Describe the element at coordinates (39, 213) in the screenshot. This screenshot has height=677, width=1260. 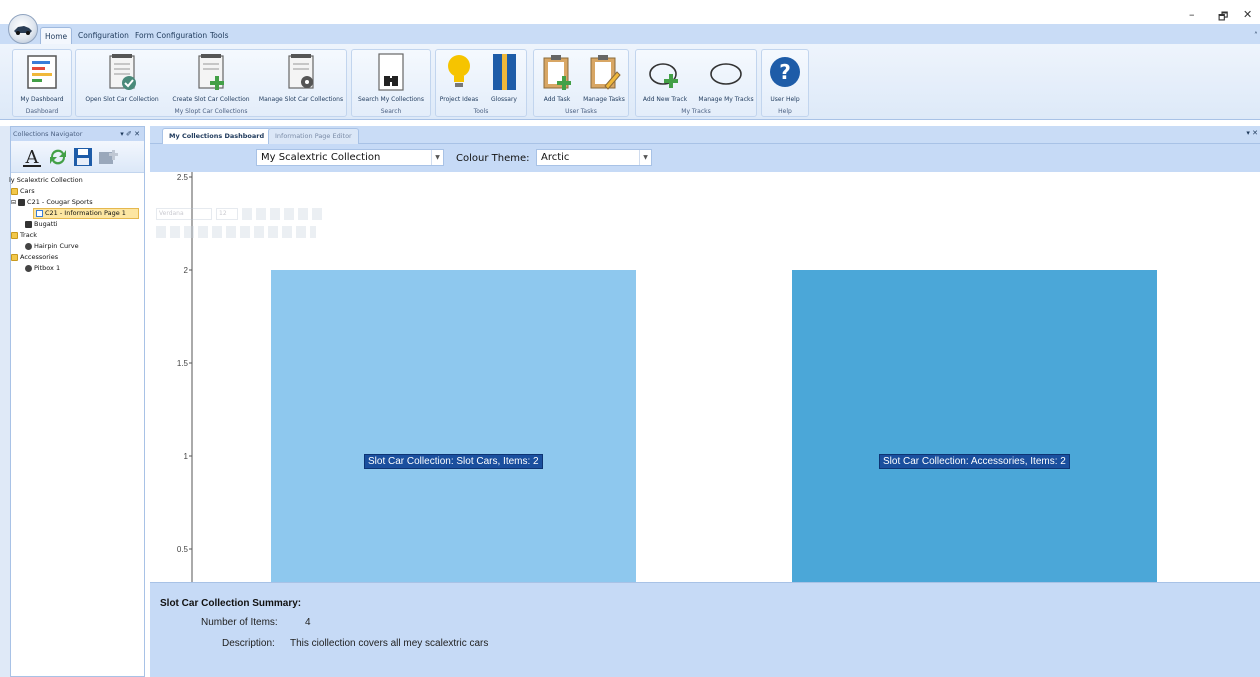
I see `page-icon` at that location.